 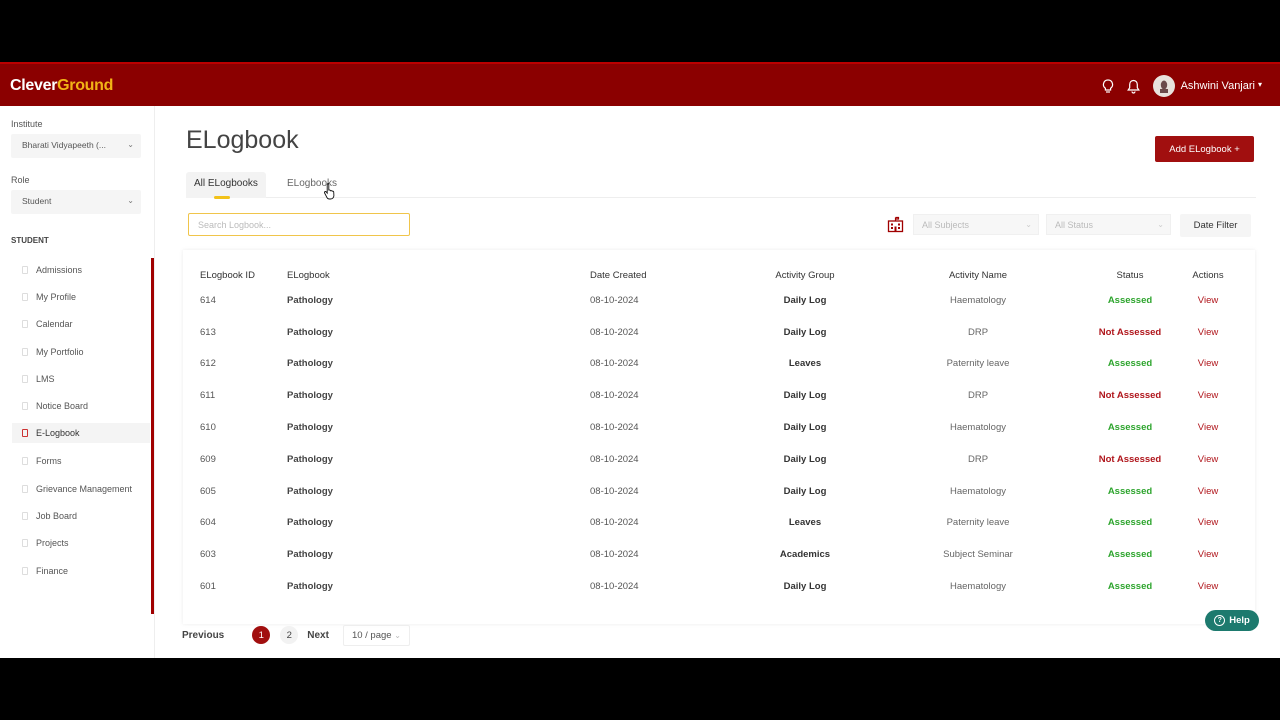 I want to click on cell-id: 609, so click(x=208, y=459).